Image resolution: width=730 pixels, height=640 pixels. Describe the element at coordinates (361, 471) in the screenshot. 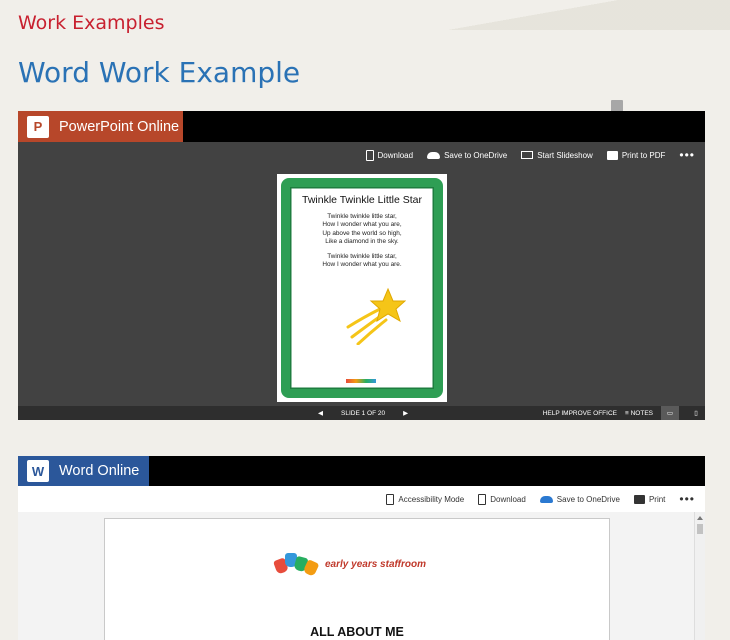

I see `word-title-bar: W Word Online` at that location.